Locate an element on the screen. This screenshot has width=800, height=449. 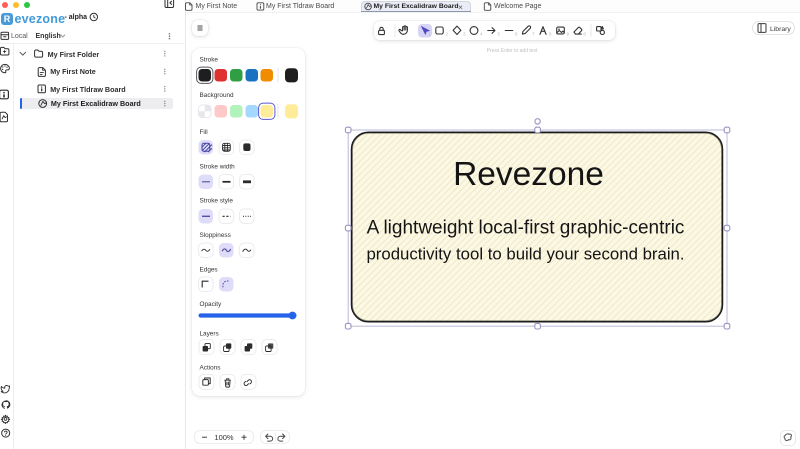
svg-text: Revezone is located at coordinates (528, 174).